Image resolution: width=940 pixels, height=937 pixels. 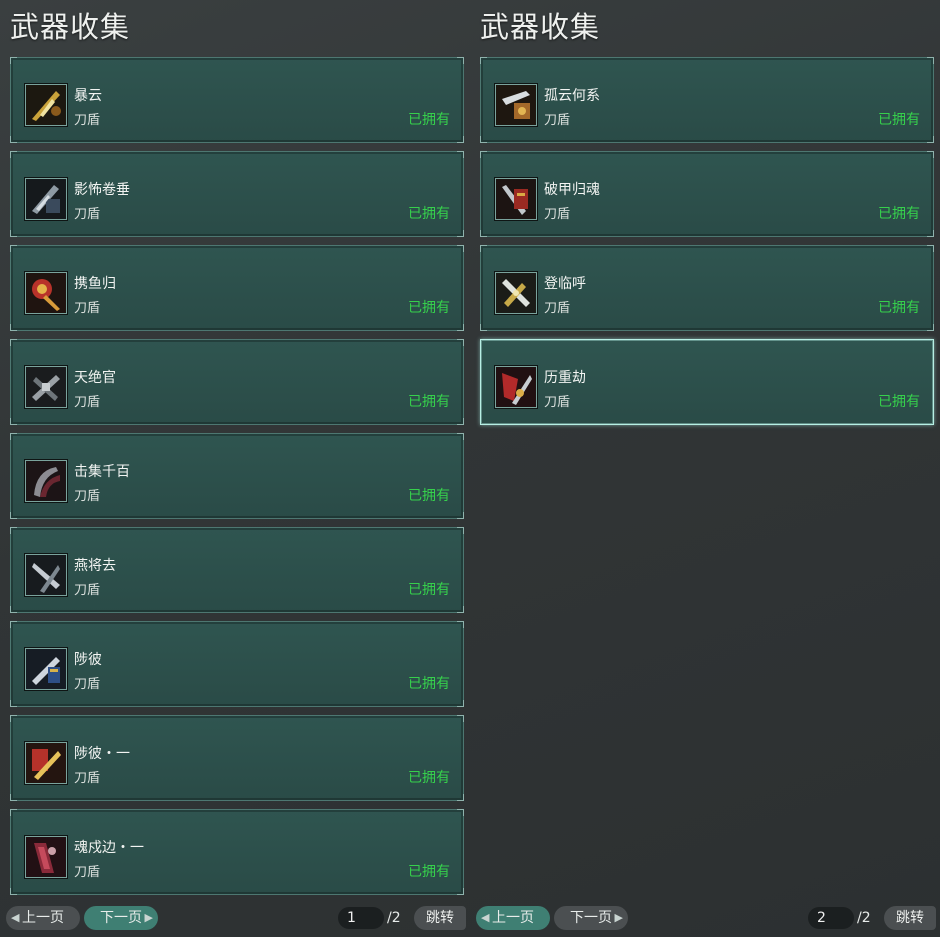 I want to click on pagination-bar: ◀ 上一页 下一页 ▶ 1 /2 跳转, so click(x=235, y=918).